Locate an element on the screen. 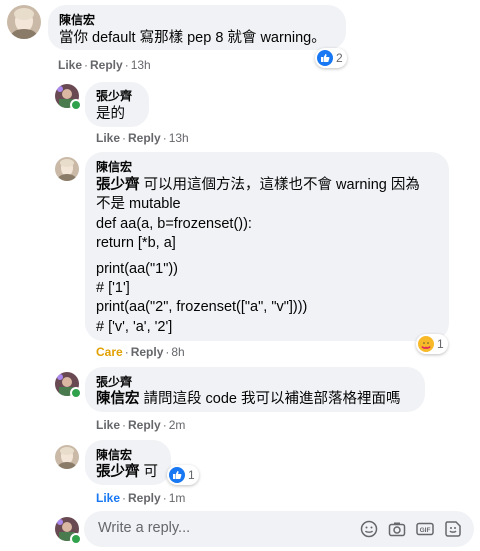  code-line: # ['1'] is located at coordinates (113, 288).